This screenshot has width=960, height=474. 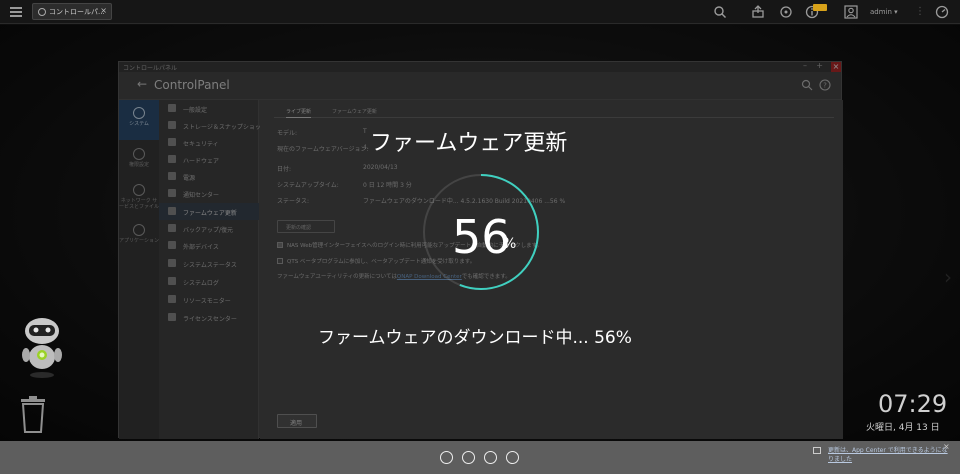 I want to click on storage-icon, so click(x=490, y=457).